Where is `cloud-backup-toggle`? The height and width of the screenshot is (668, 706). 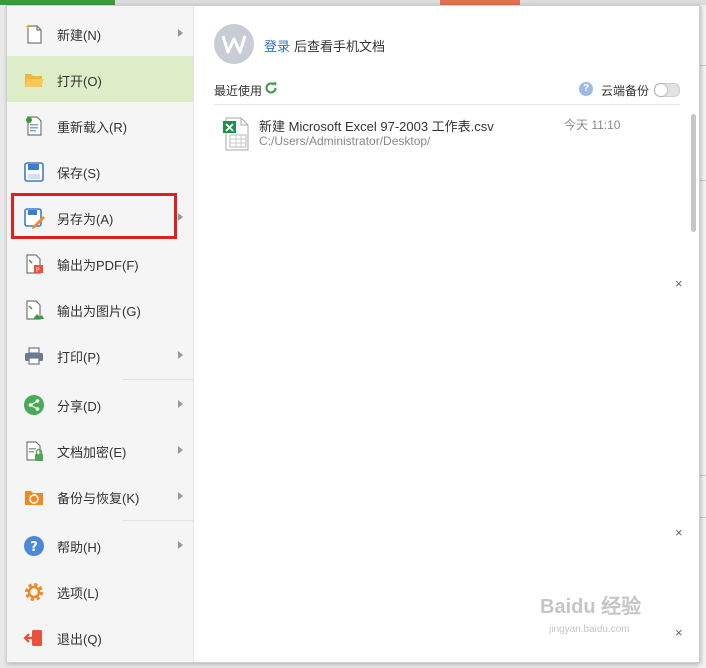 cloud-backup-toggle is located at coordinates (667, 90).